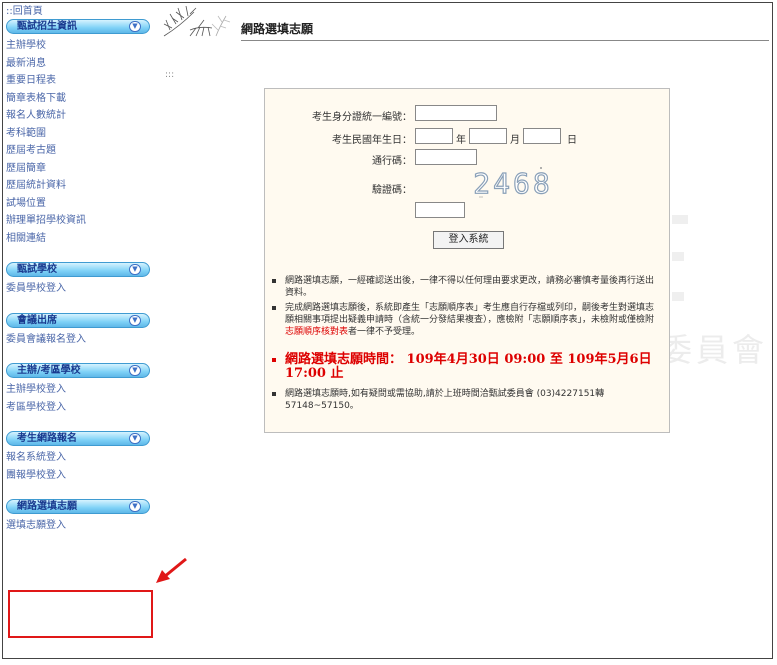 This screenshot has height=665, width=777. Describe the element at coordinates (49, 370) in the screenshot. I see `section-header-label: 主辦/考區學校` at that location.